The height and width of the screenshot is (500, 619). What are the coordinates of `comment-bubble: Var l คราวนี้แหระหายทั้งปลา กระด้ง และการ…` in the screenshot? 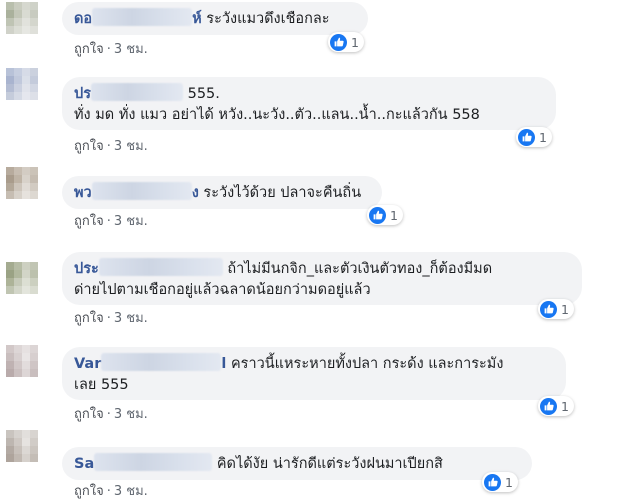 It's located at (314, 373).